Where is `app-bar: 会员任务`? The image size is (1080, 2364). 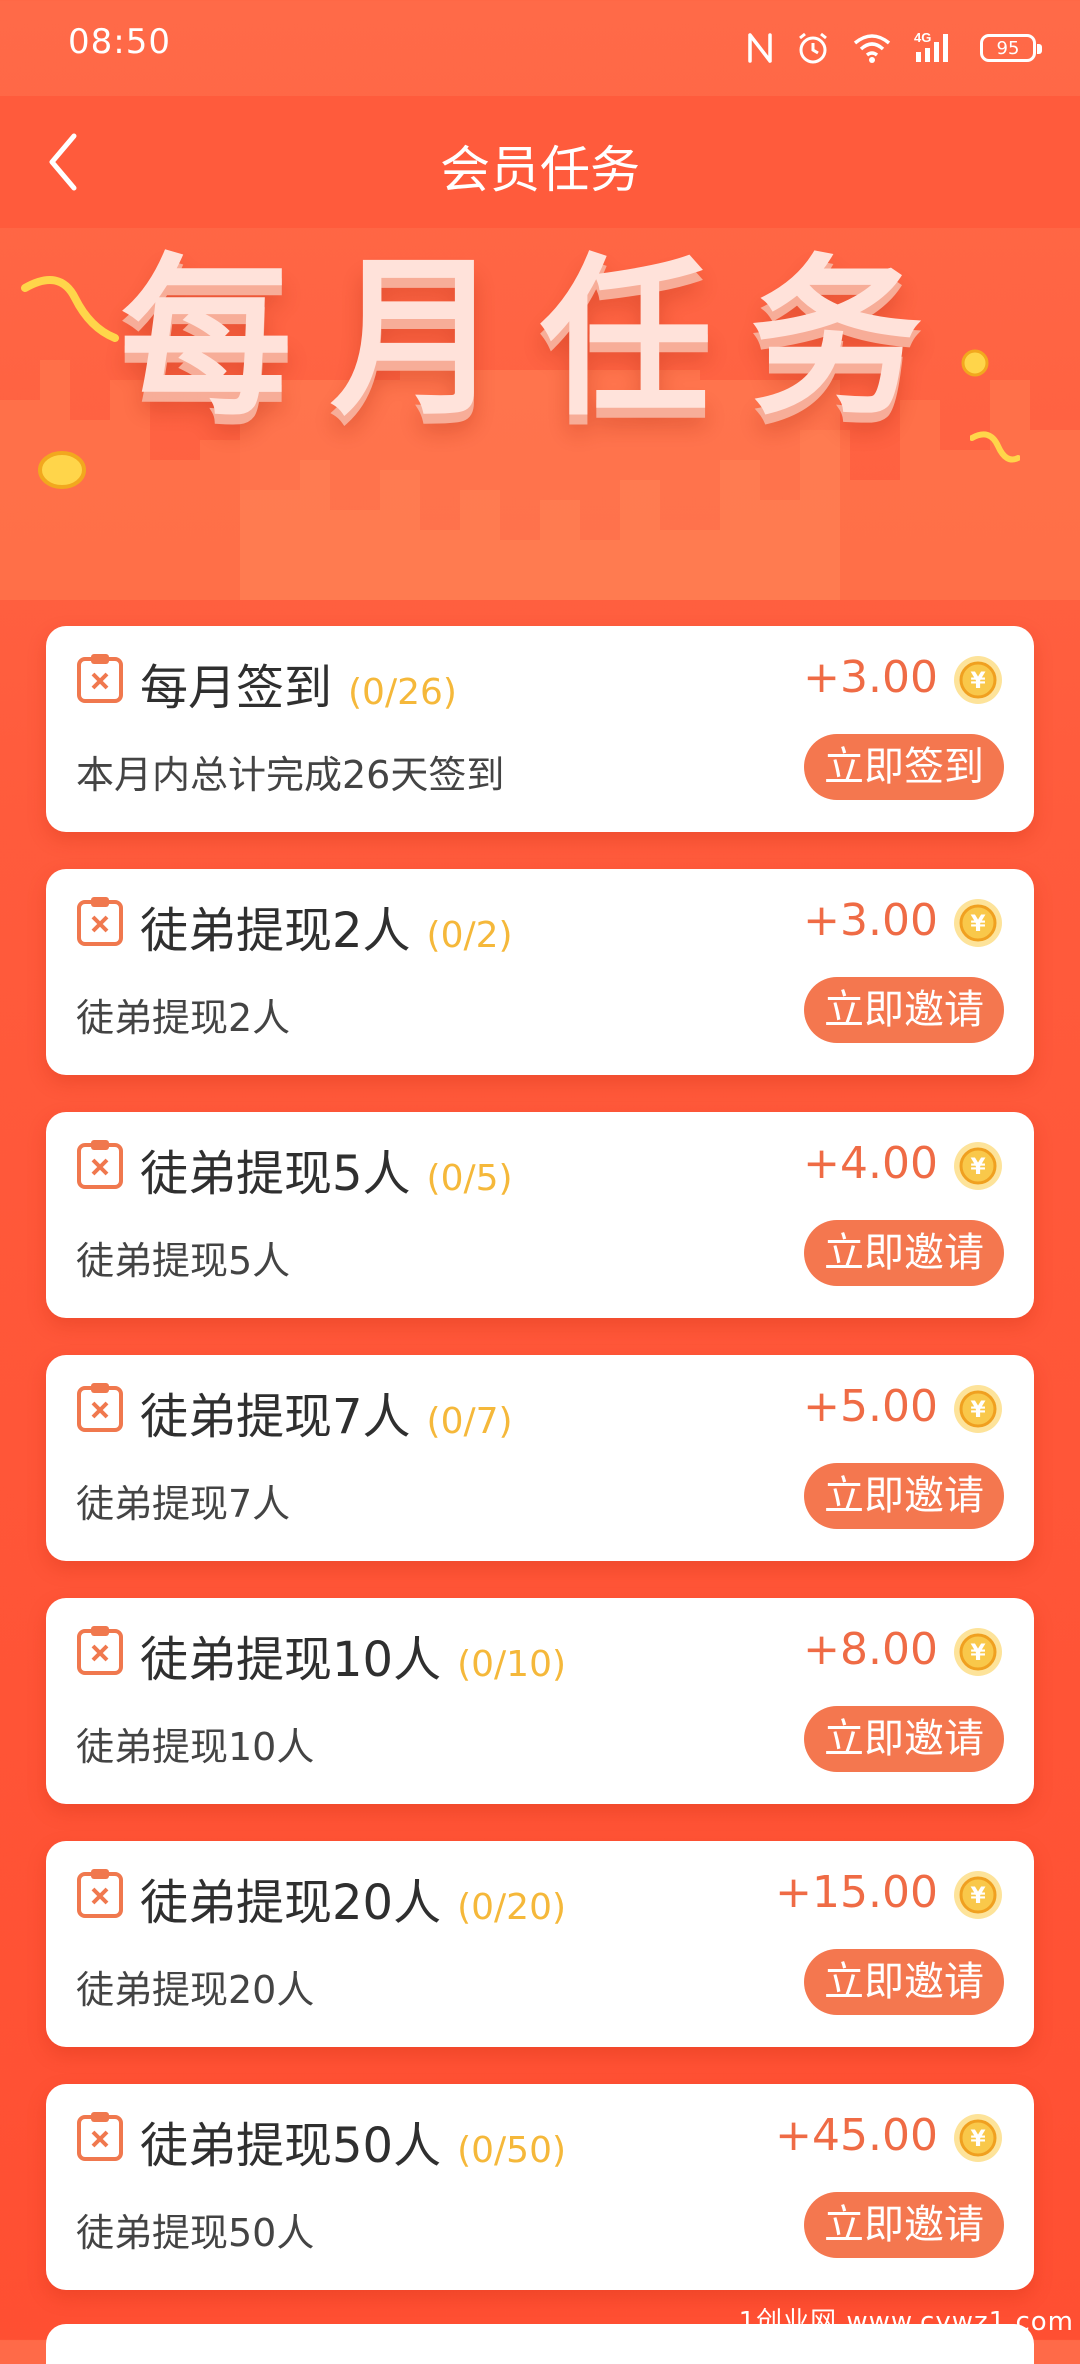
app-bar: 会员任务 is located at coordinates (540, 162).